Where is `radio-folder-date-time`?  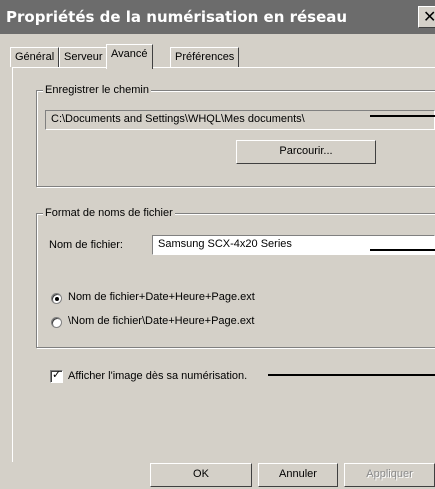 radio-folder-date-time is located at coordinates (56, 322).